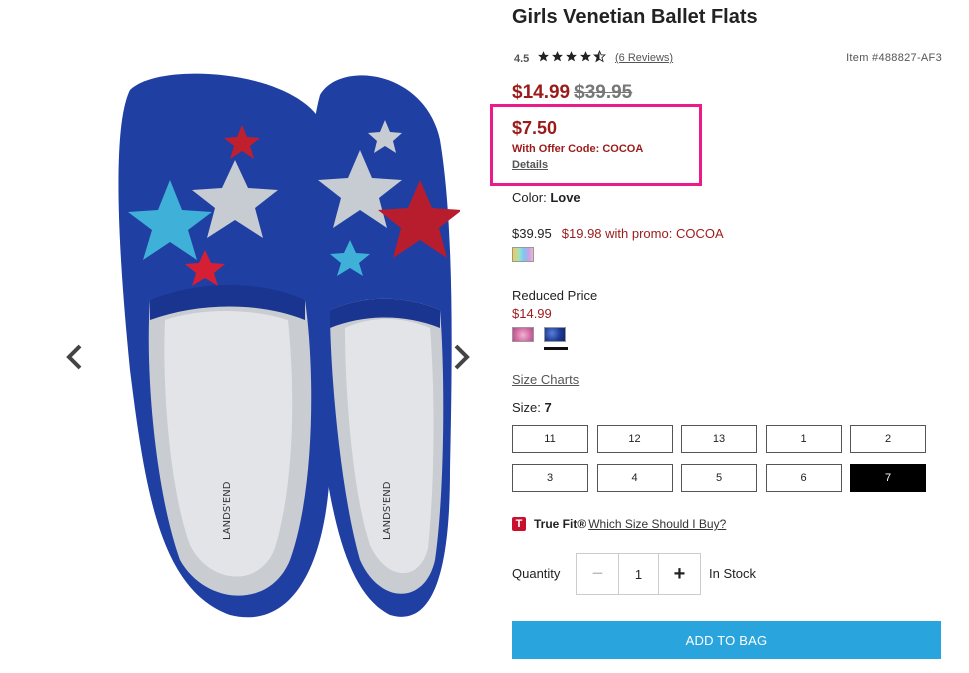  Describe the element at coordinates (644, 58) in the screenshot. I see `reviews-link: (6 Reviews)` at that location.